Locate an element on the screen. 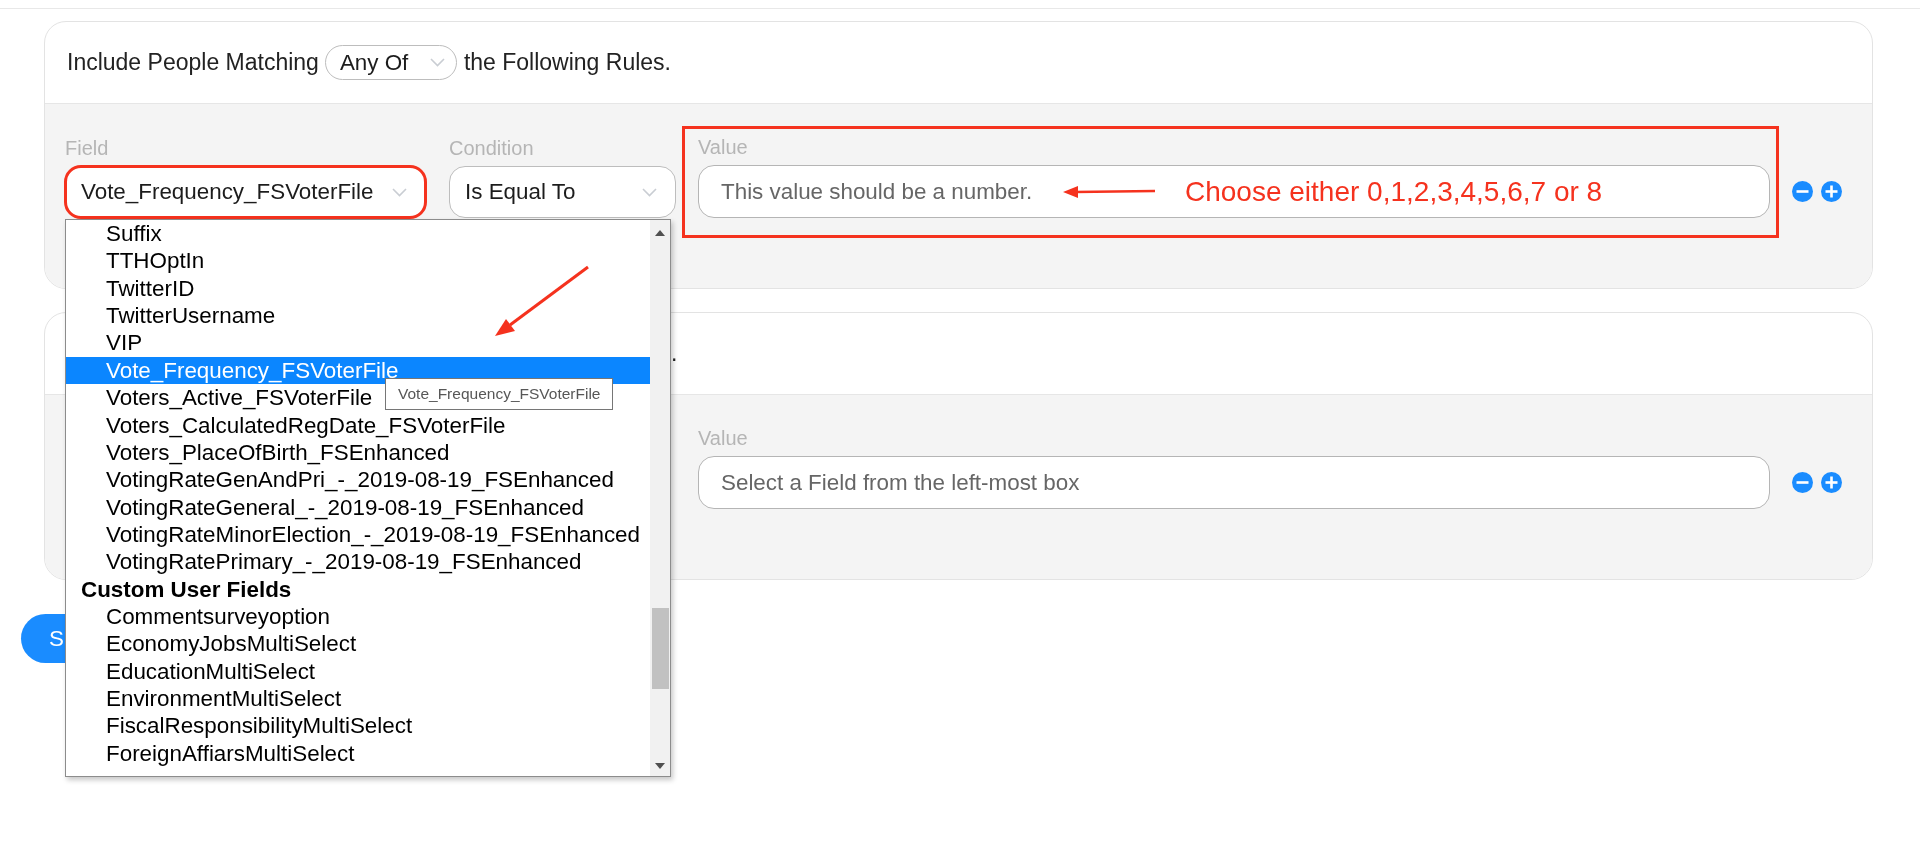 Image resolution: width=1920 pixels, height=852 pixels. rule-text: . is located at coordinates (674, 353).